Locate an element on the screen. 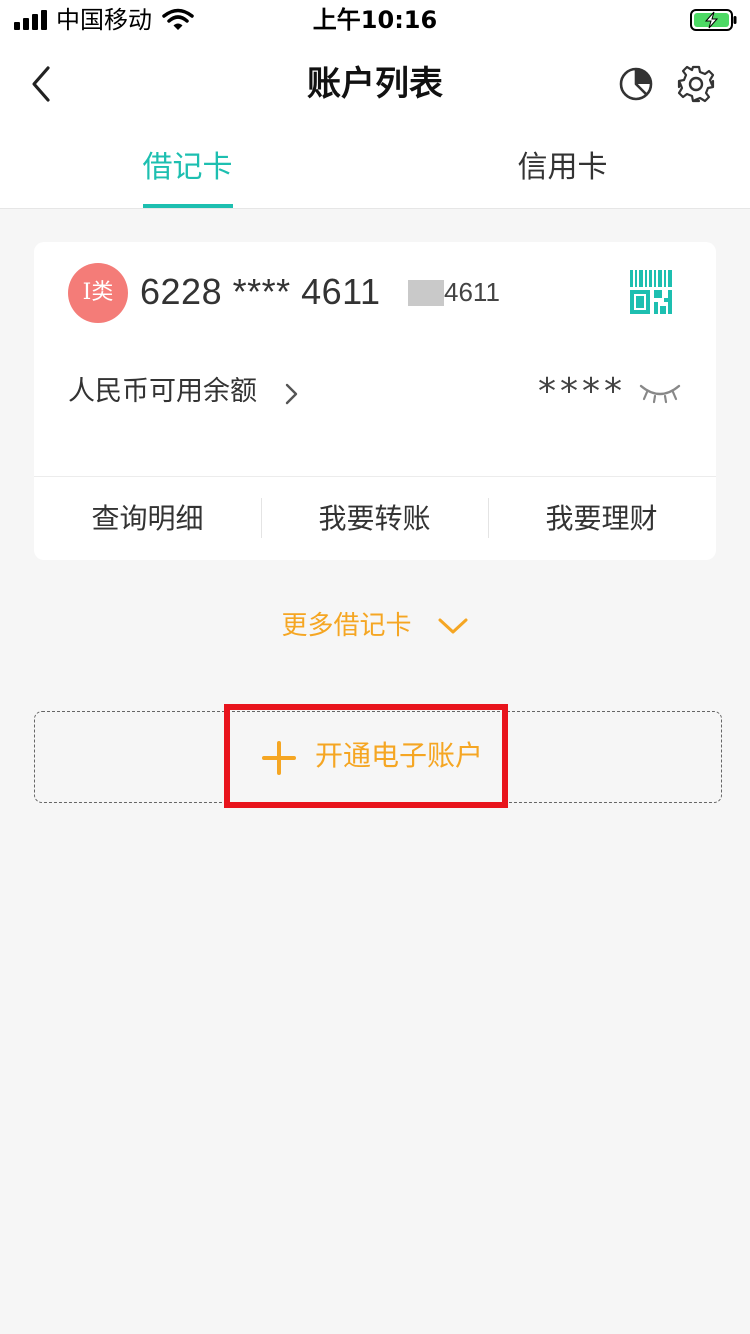 This screenshot has width=750, height=1334. status-bar: 中国移动 上午10:16 is located at coordinates (375, 20).